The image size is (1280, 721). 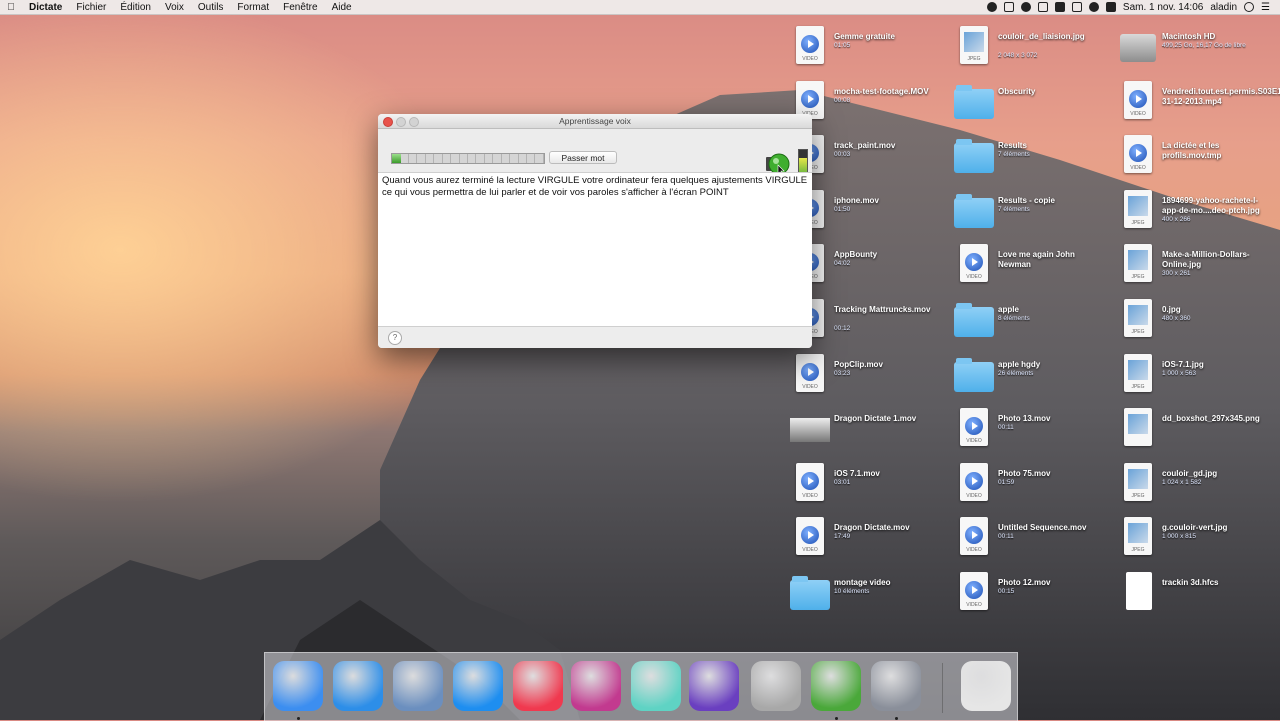 I want to click on desktop-icon: apple hgdy 26 éléments, so click(x=1034, y=374).